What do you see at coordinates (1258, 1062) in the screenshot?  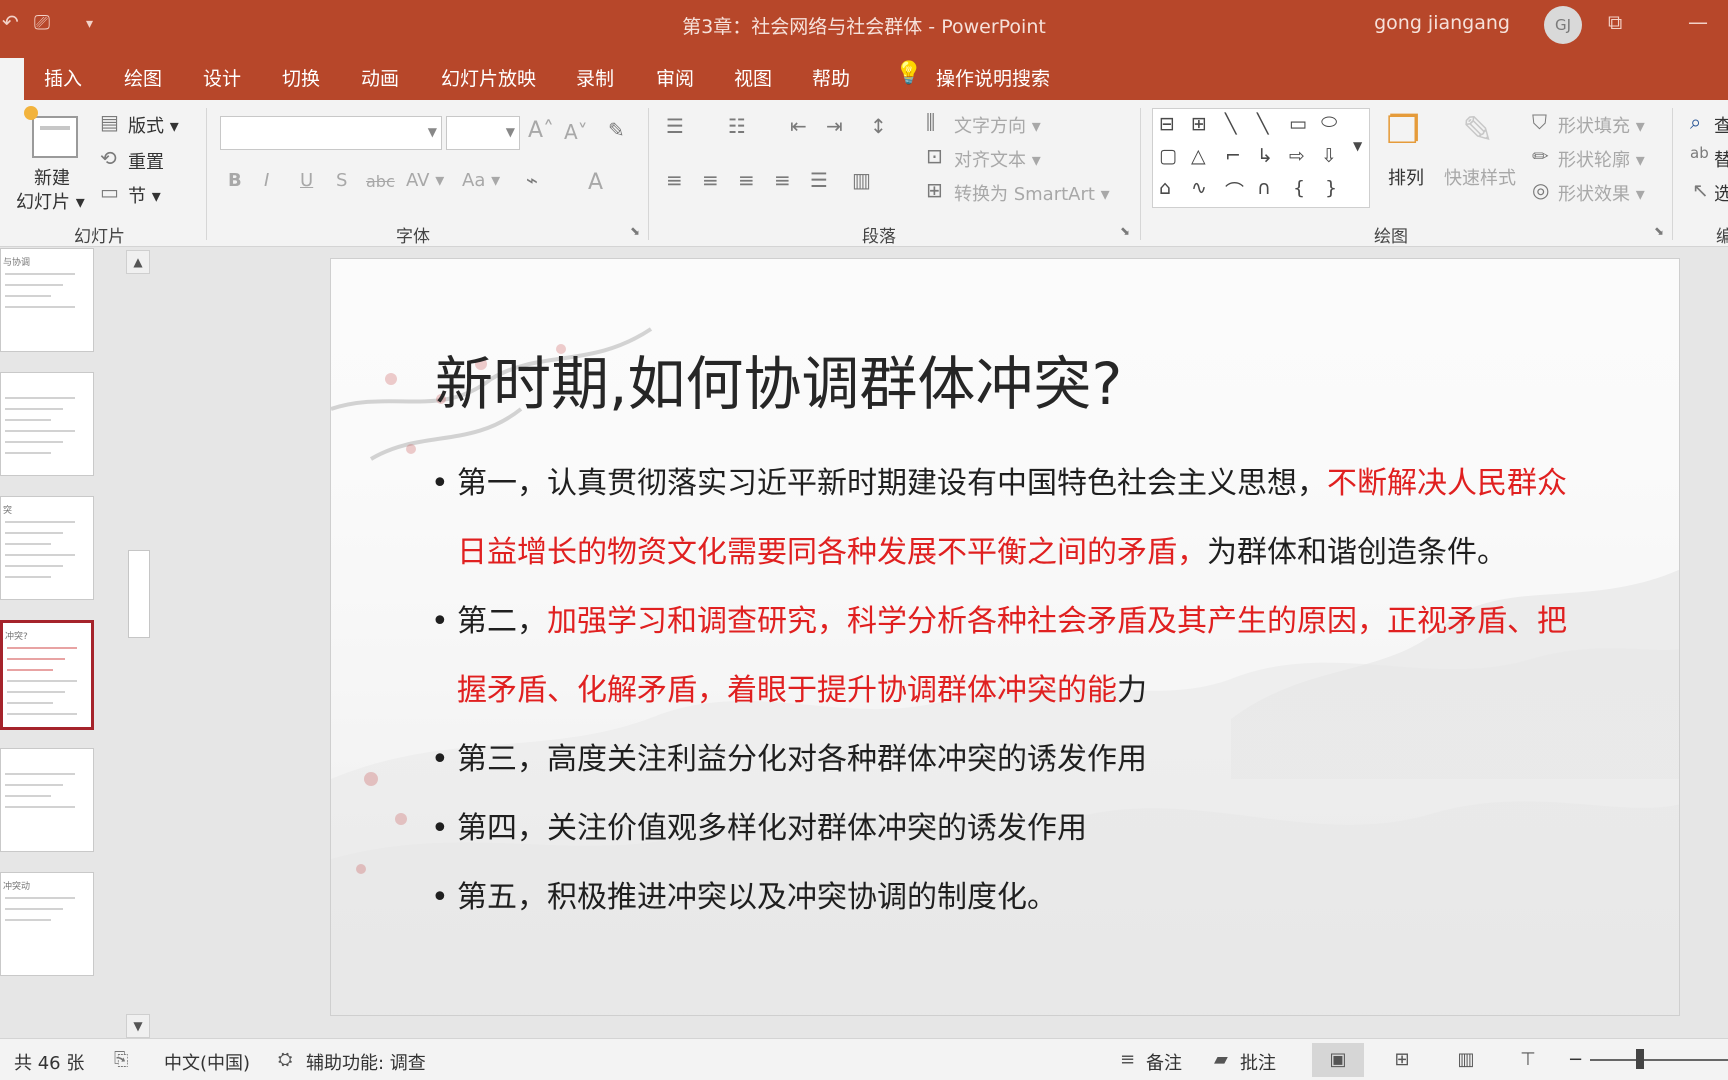 I see `comments-button: 批注` at bounding box center [1258, 1062].